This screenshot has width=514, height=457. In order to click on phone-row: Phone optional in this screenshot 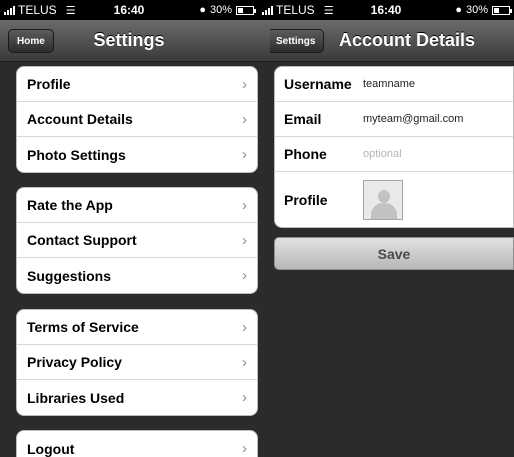, I will do `click(394, 154)`.